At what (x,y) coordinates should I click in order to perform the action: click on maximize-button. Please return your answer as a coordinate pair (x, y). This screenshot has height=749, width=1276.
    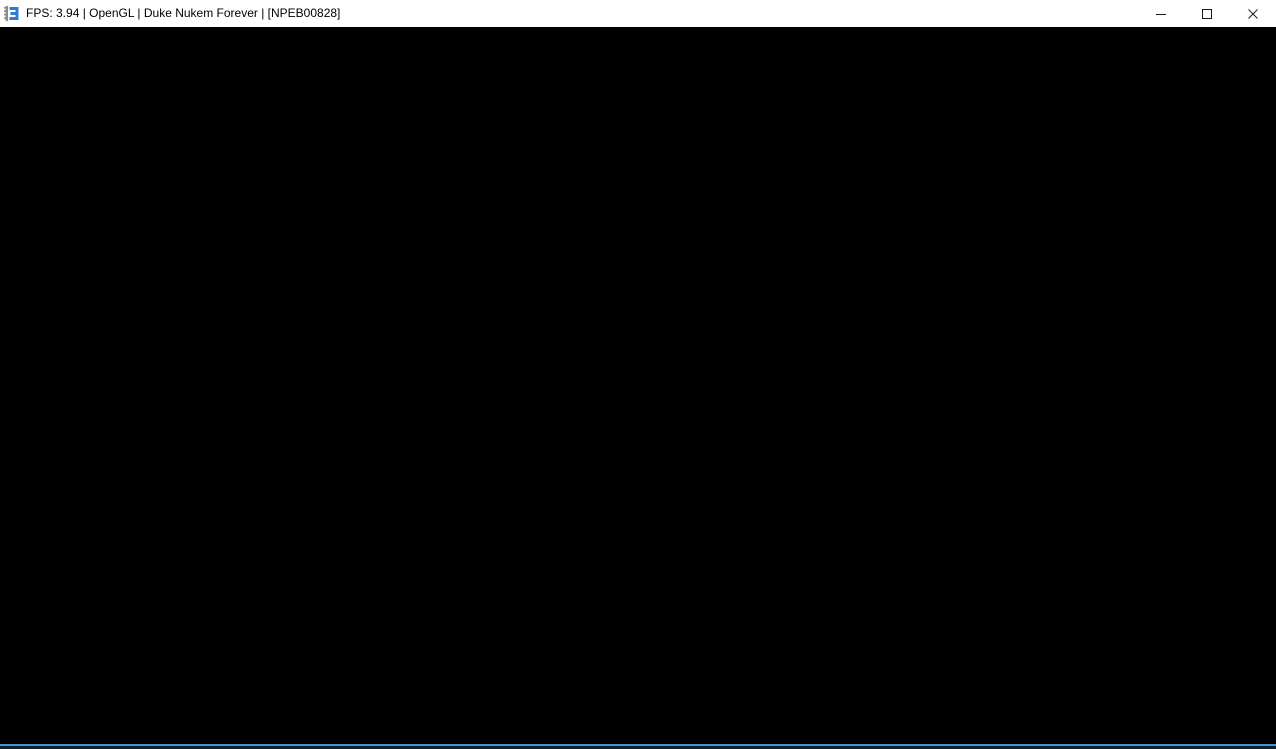
    Looking at the image, I should click on (1207, 13).